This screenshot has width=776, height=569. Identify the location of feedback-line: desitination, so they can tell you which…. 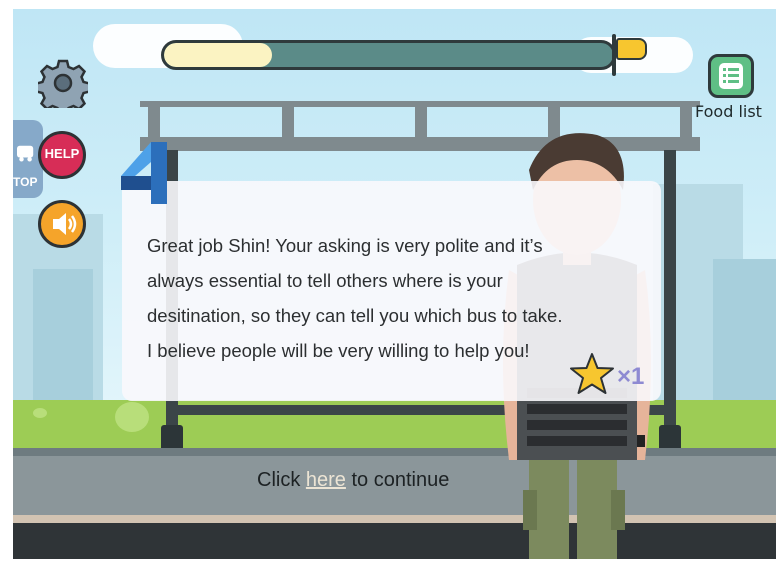
(355, 315).